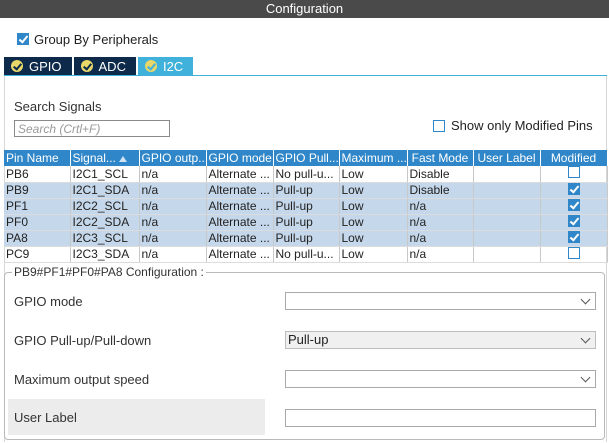  I want to click on pin-configuration-title: PB9#PF1#PF0#PA8 Configuration :, so click(109, 272).